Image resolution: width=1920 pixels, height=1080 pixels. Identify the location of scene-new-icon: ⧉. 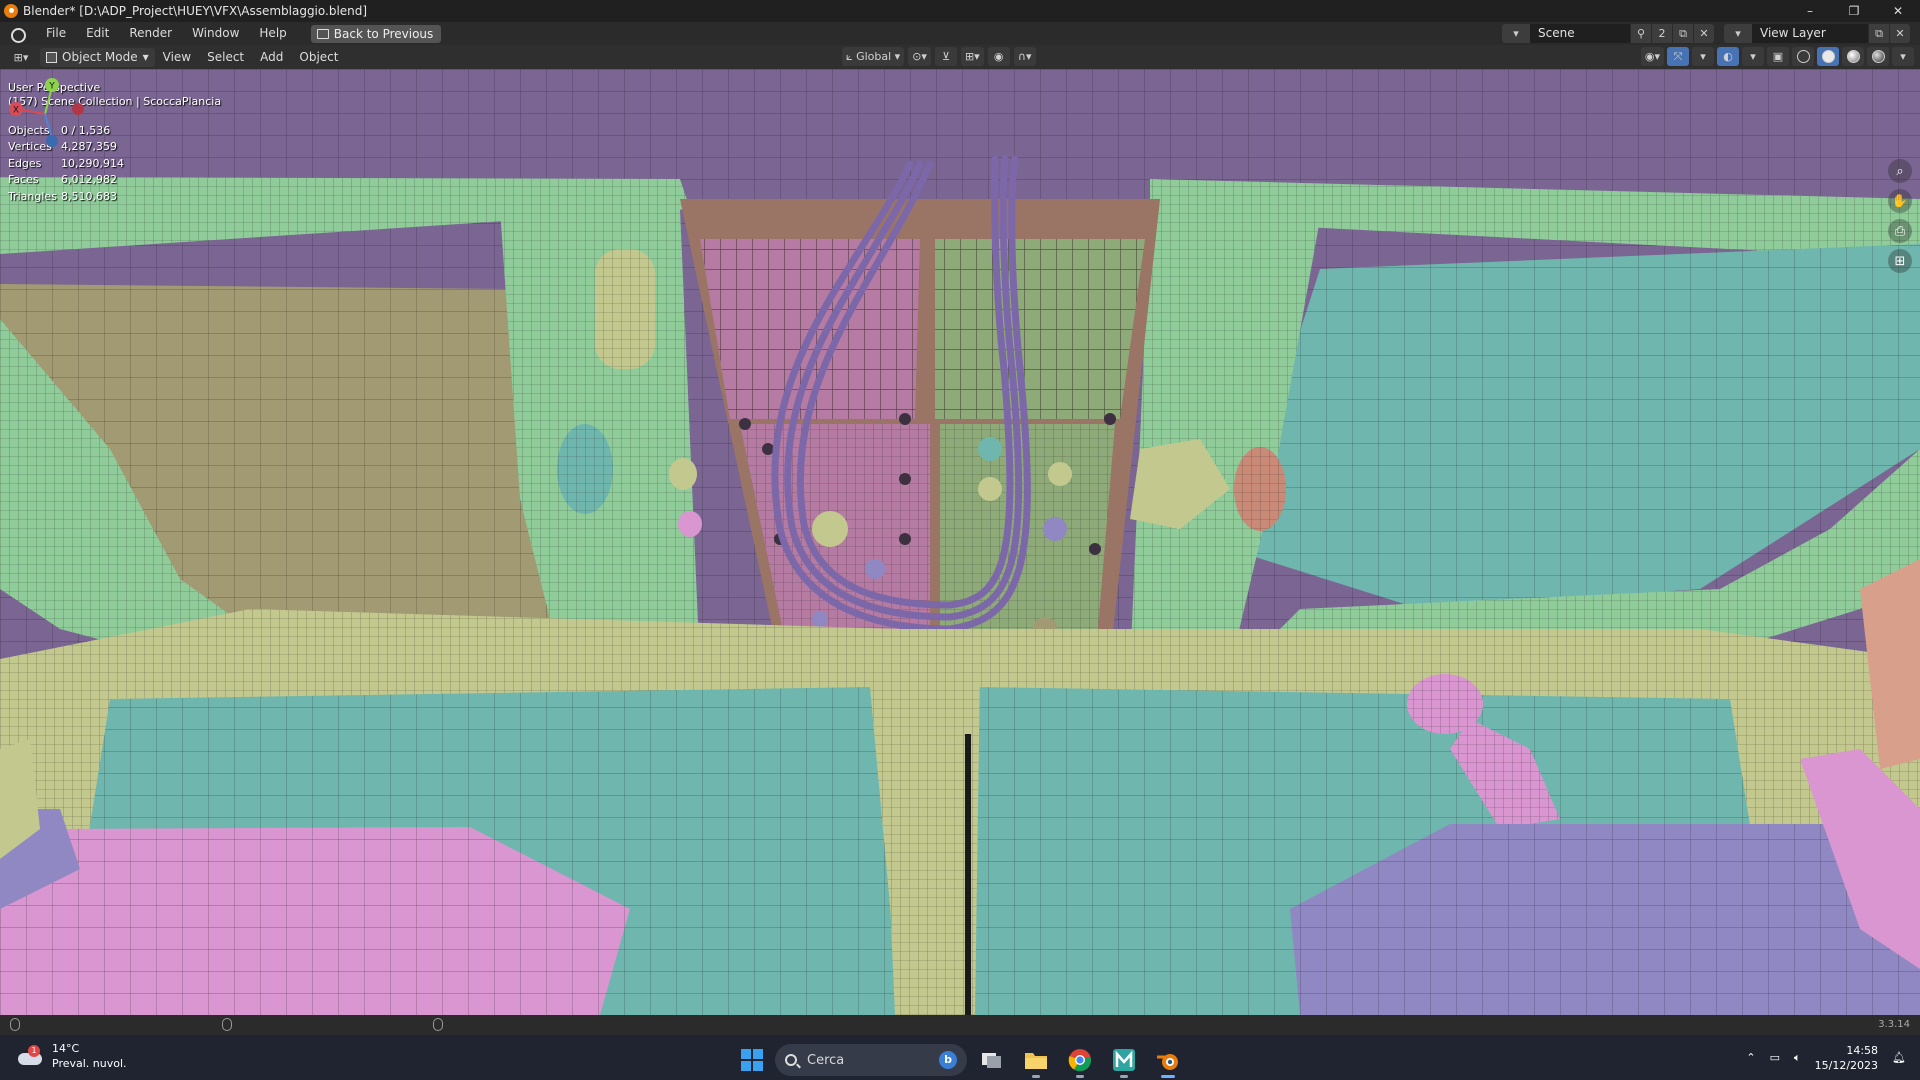
(1683, 33).